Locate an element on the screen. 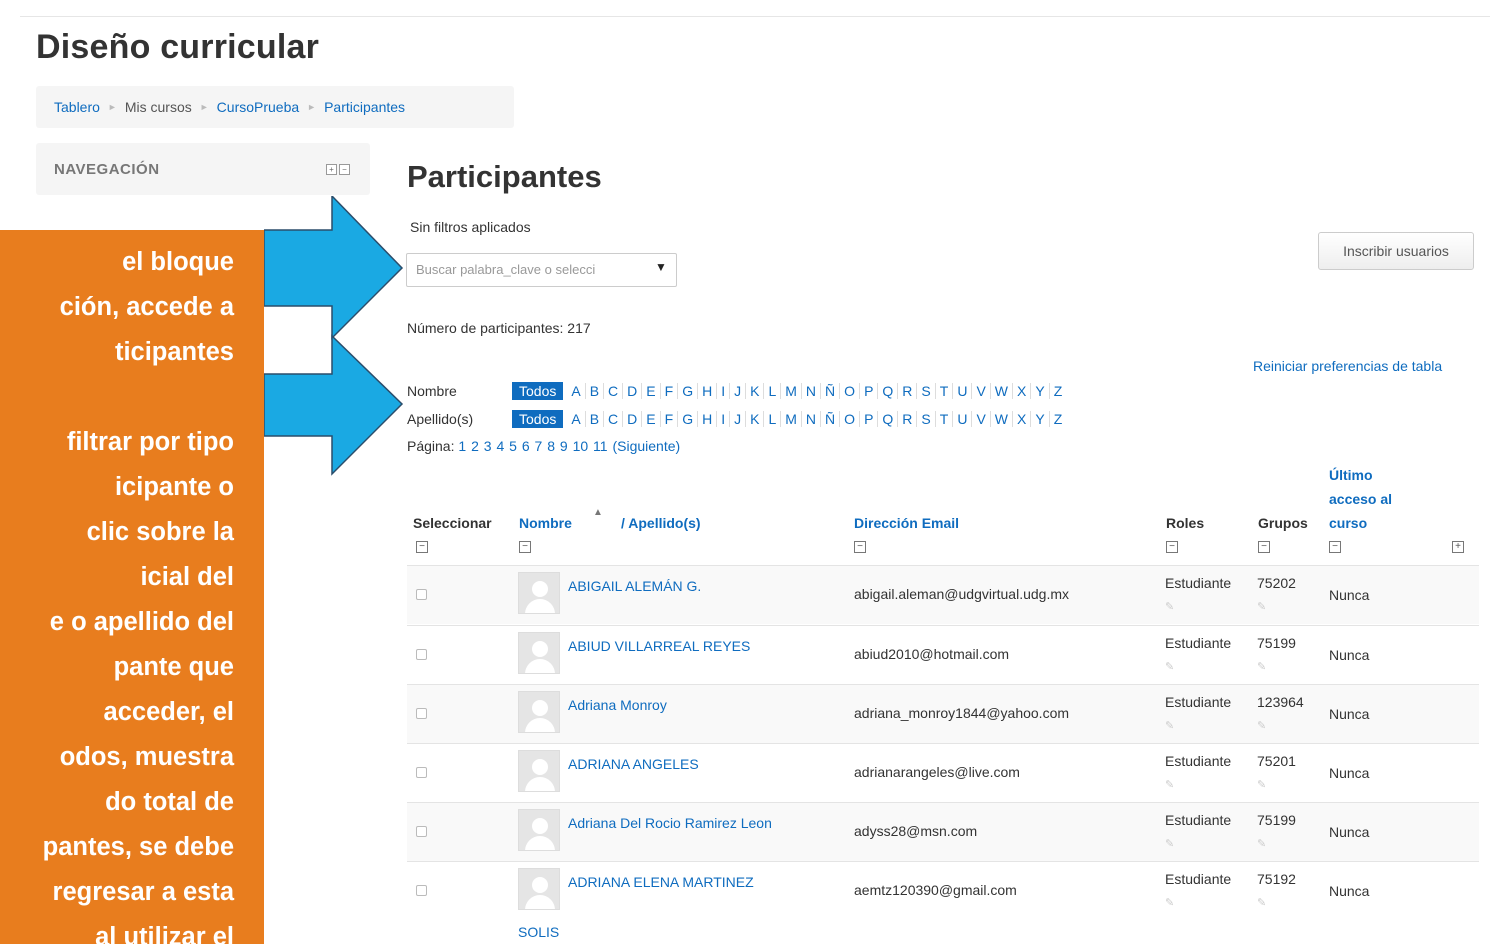  participant-name-link: ABIGAIL ALEMÁN G. is located at coordinates (634, 586).